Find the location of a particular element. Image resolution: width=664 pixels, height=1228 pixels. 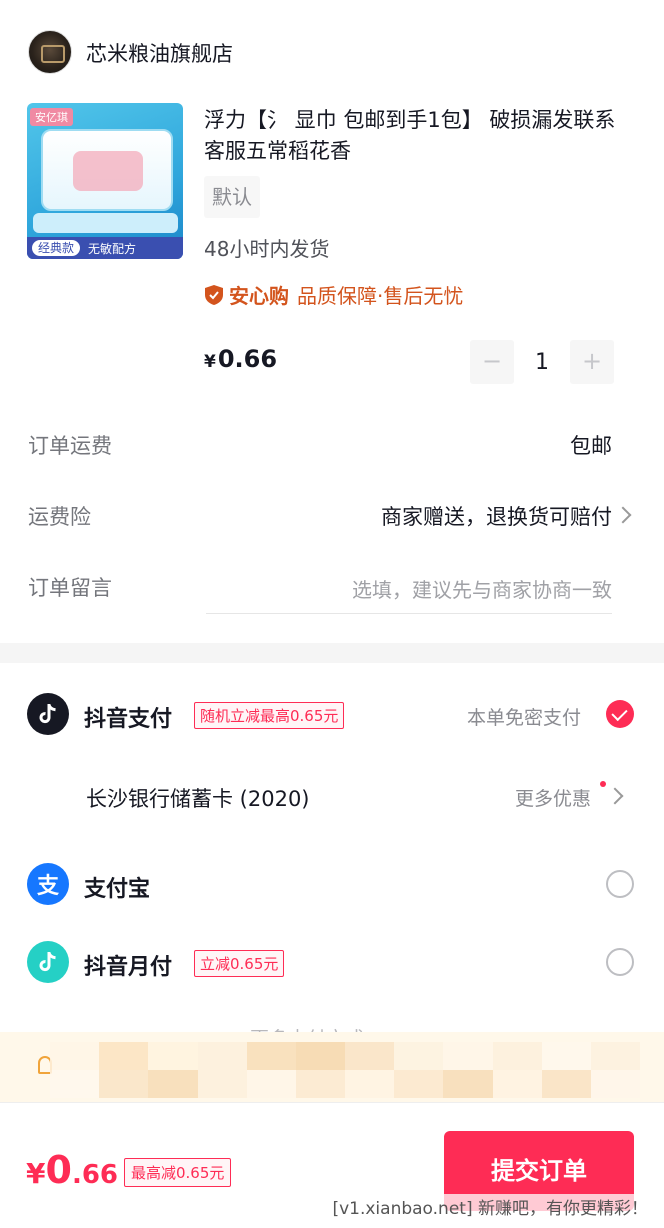

unit-price: ¥0.66 is located at coordinates (240, 359).